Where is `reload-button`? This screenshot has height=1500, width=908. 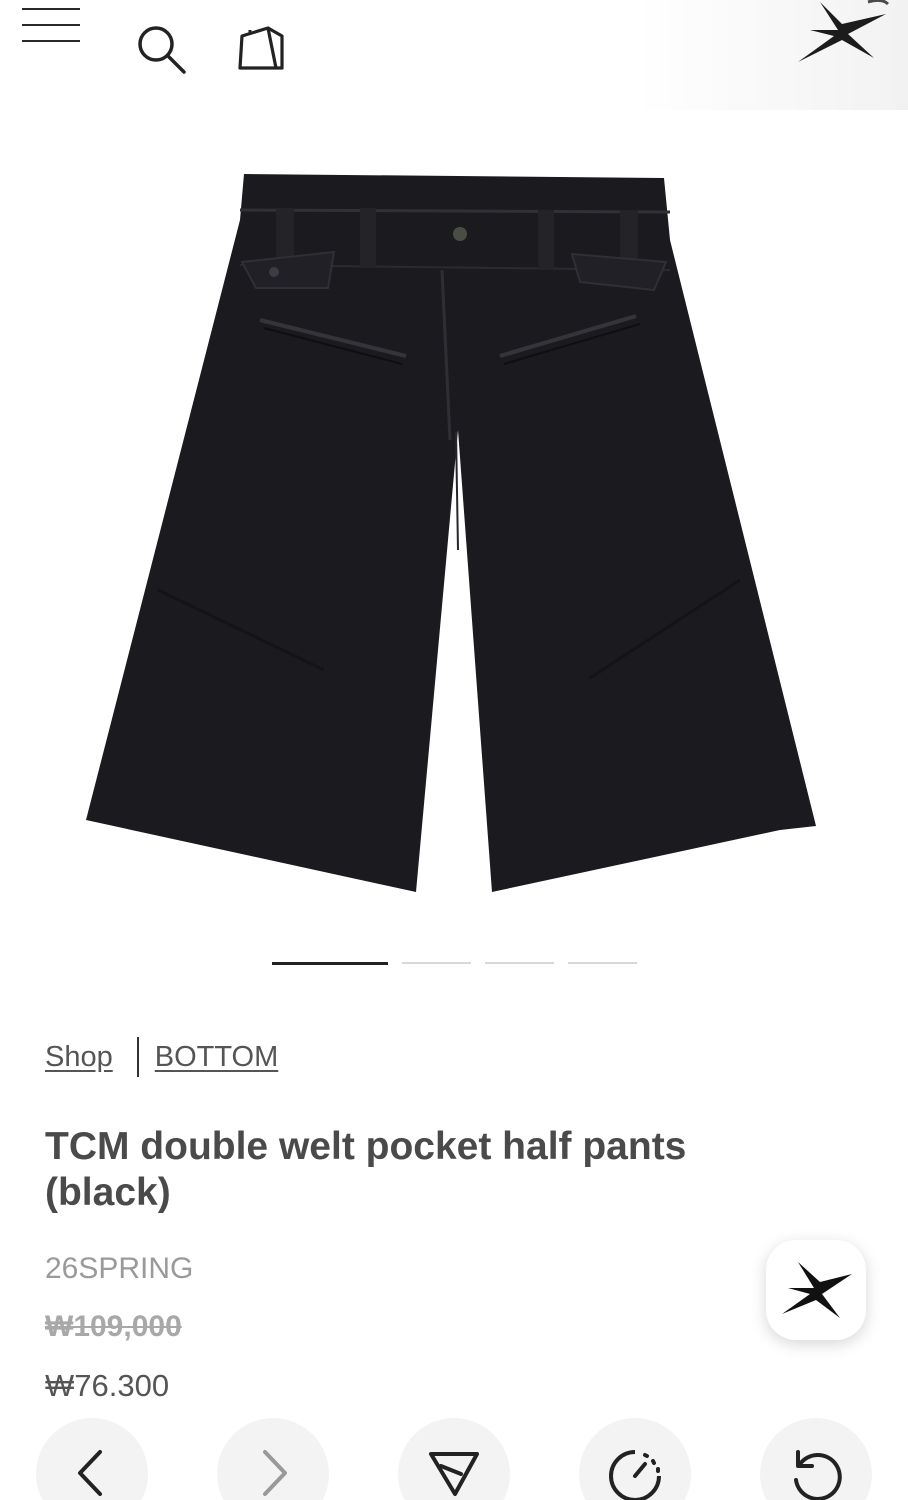
reload-button is located at coordinates (816, 1459).